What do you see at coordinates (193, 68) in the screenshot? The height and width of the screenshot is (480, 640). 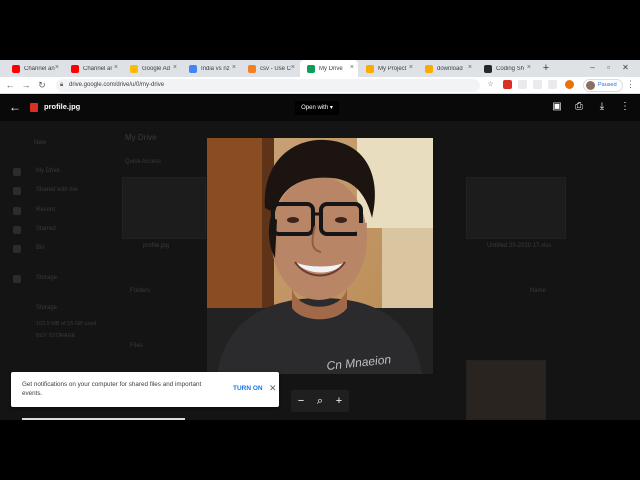 I see `google-icon` at bounding box center [193, 68].